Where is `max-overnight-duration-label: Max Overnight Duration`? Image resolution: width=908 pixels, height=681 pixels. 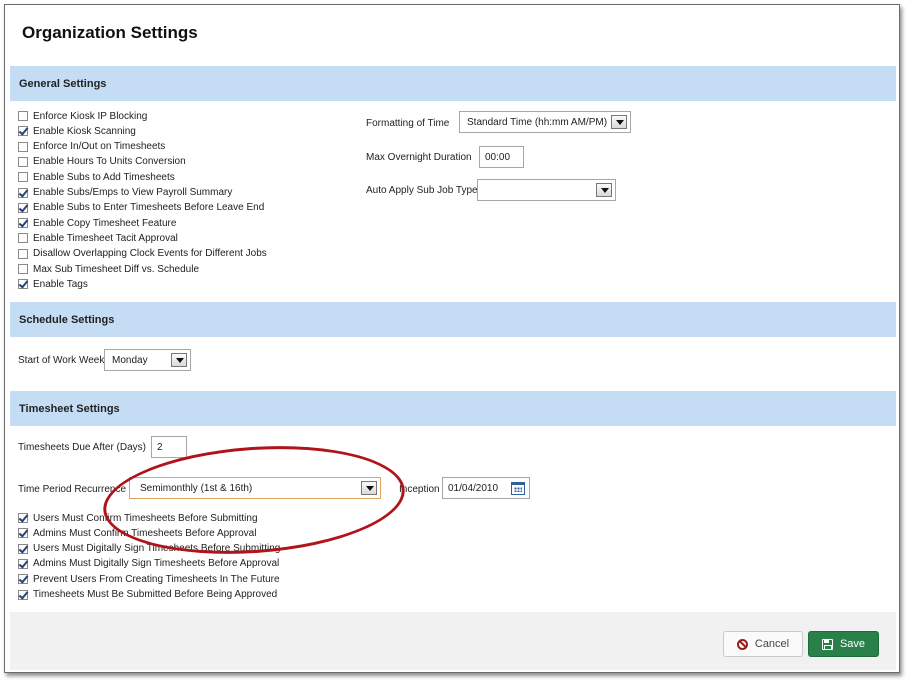 max-overnight-duration-label: Max Overnight Duration is located at coordinates (419, 157).